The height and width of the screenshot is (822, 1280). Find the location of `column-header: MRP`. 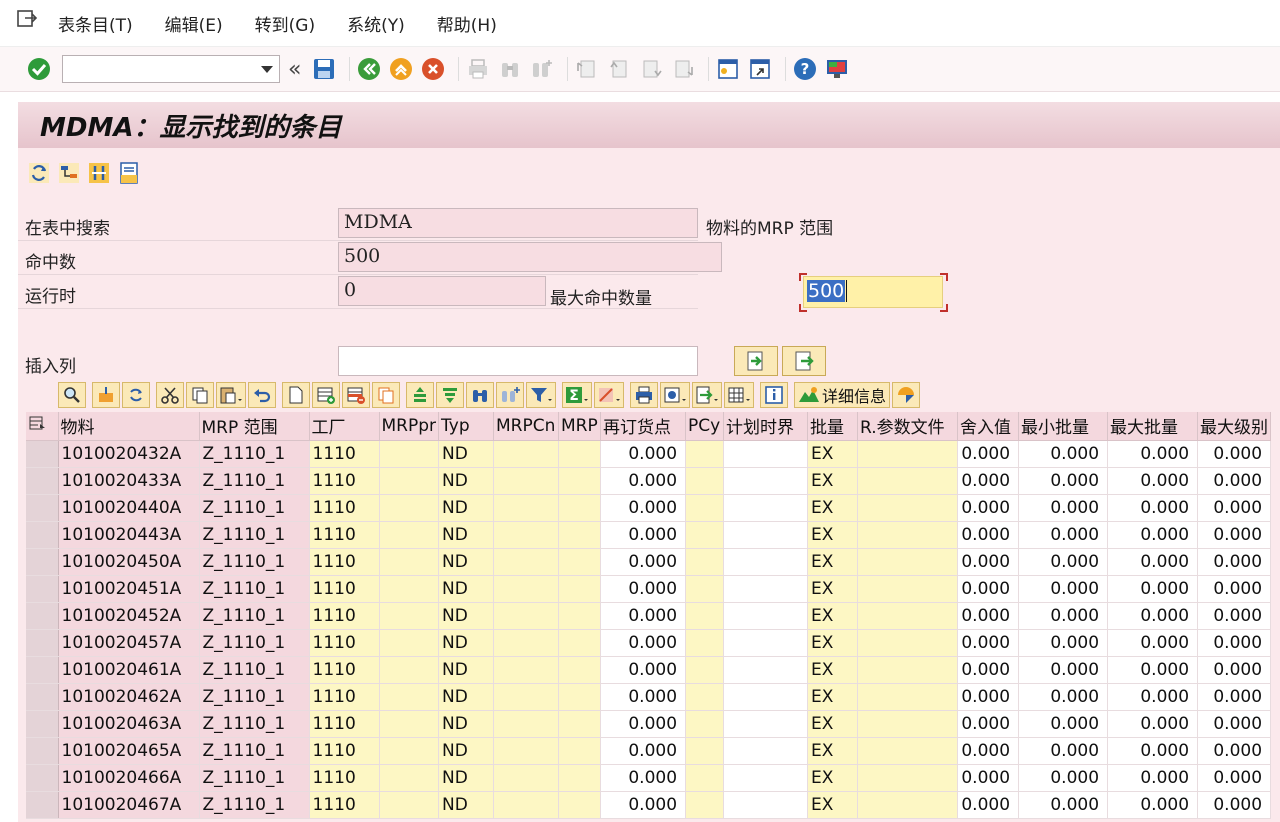

column-header: MRP is located at coordinates (580, 426).